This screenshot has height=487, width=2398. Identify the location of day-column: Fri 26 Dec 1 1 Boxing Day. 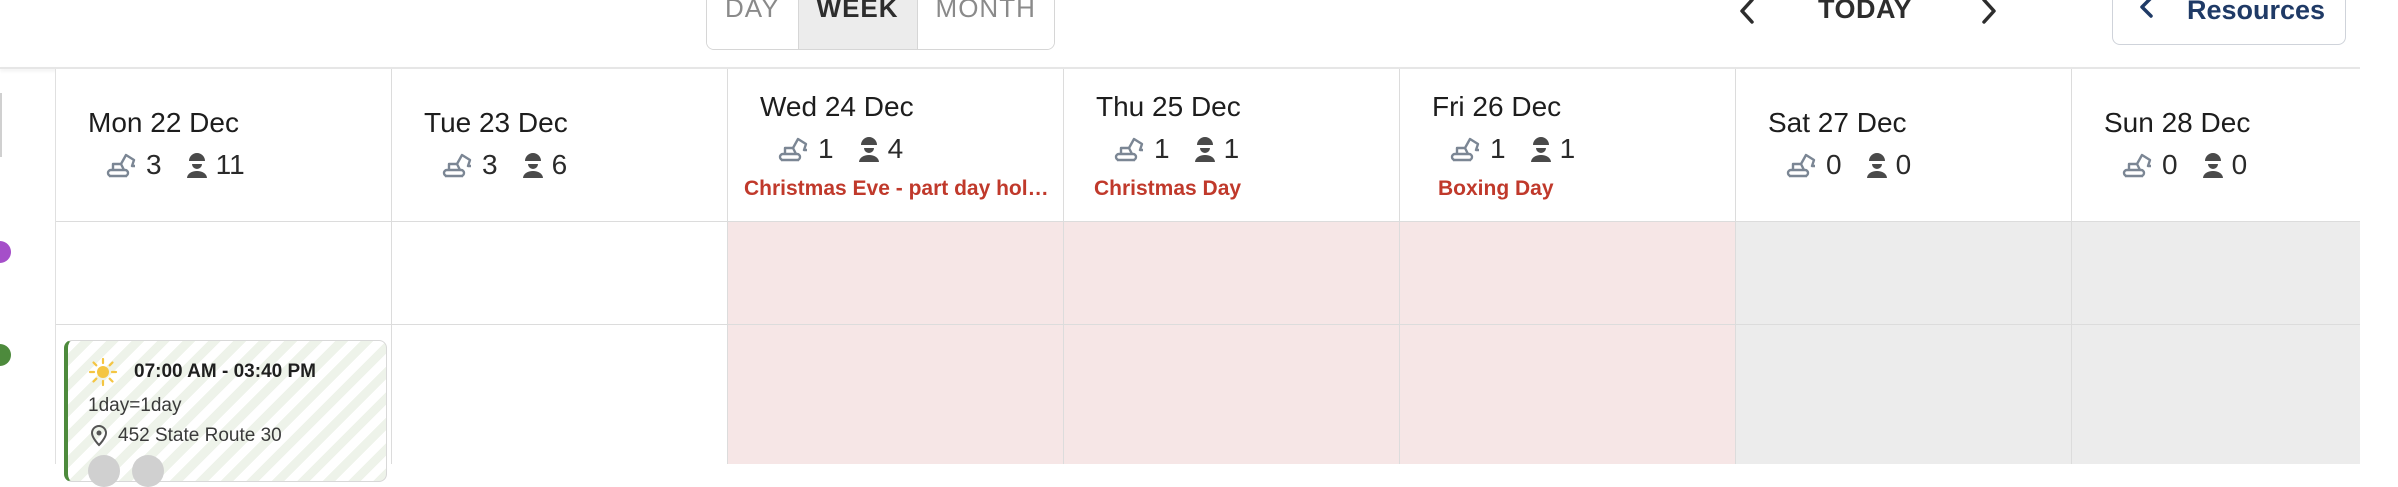
(1568, 266).